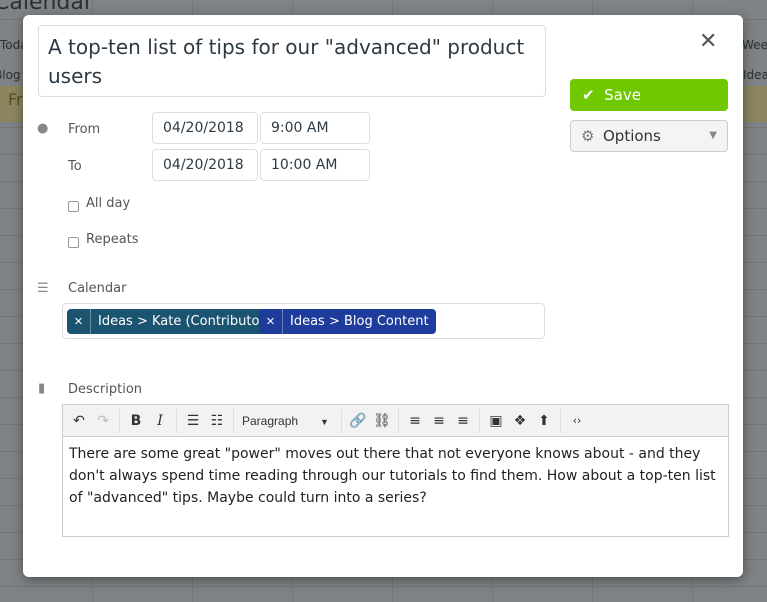  I want to click on to-date-input: 04/20/2018, so click(205, 165).